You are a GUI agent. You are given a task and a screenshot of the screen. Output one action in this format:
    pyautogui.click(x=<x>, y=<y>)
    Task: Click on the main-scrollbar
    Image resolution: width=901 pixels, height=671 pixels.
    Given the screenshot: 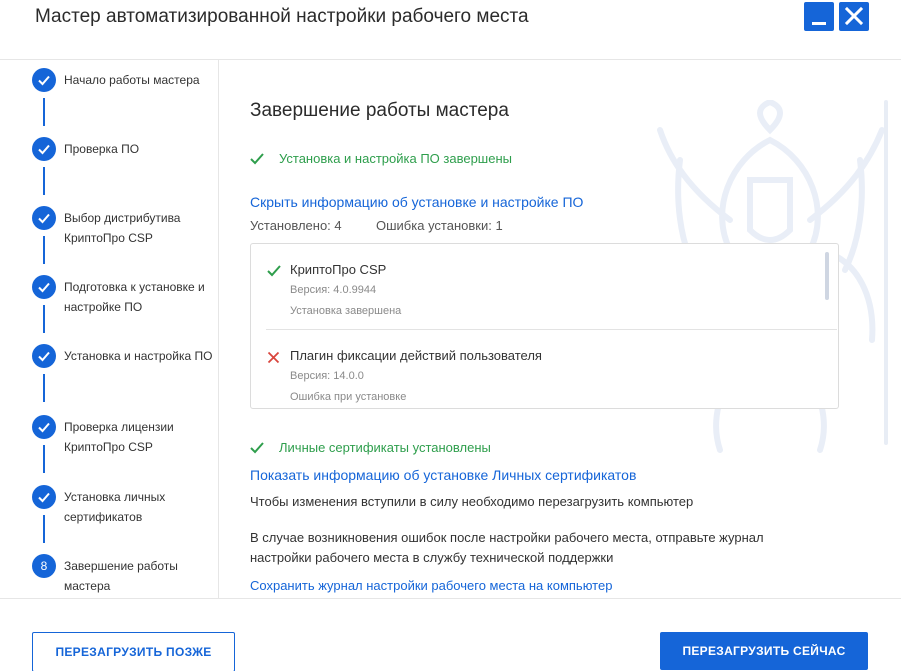 What is the action you would take?
    pyautogui.click(x=886, y=272)
    